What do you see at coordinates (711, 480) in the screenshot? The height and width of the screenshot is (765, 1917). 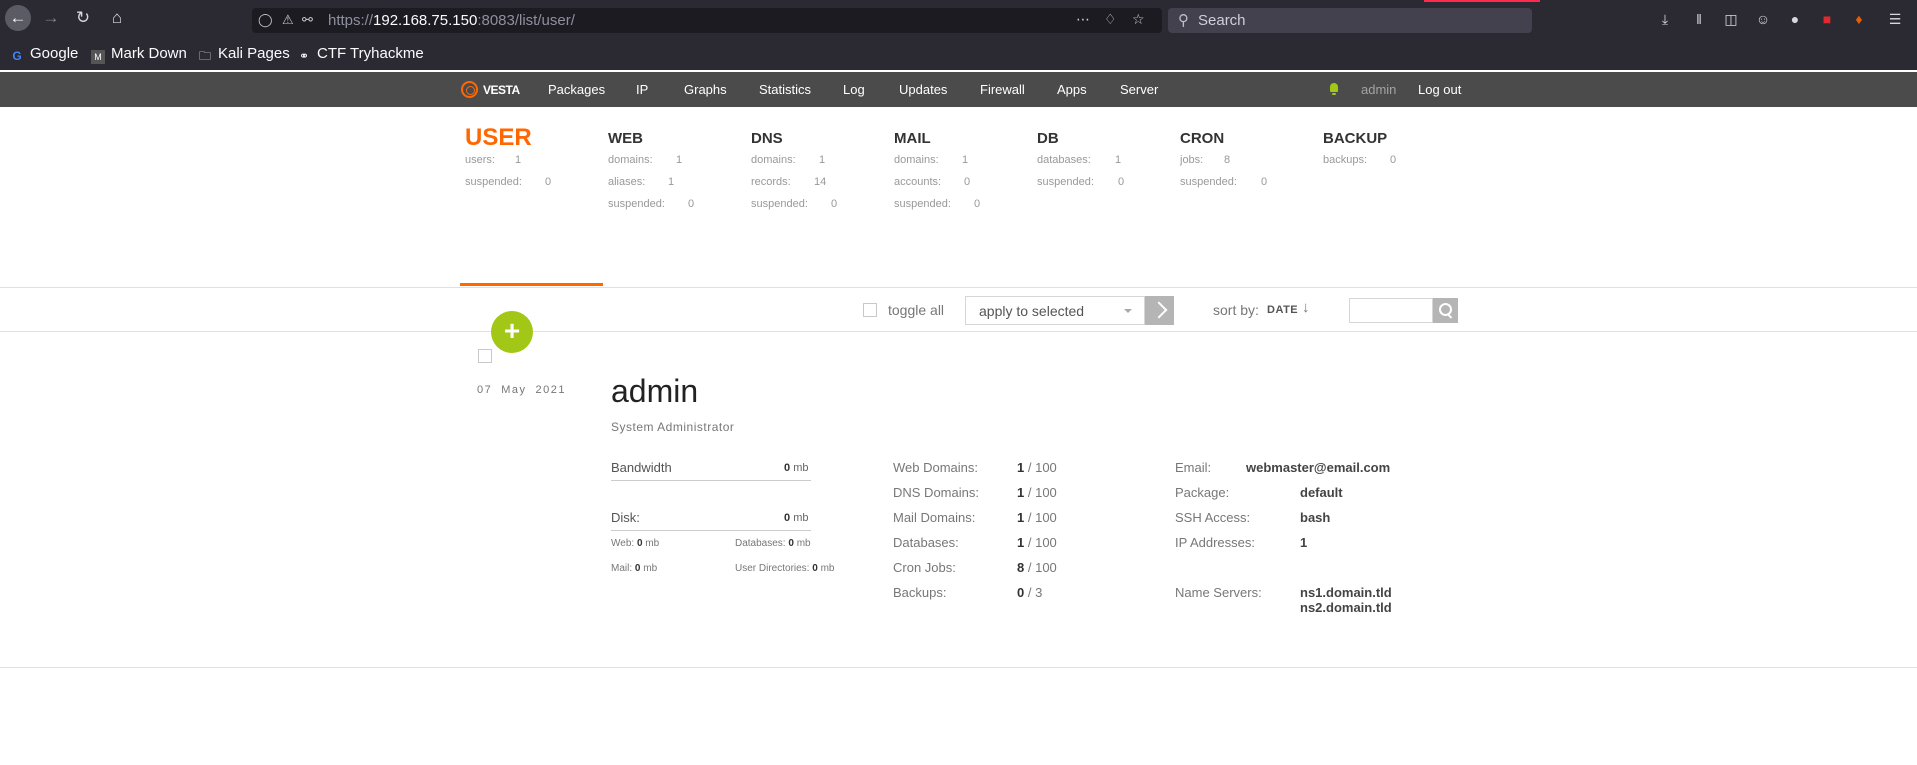 I see `bandwidth-bar` at bounding box center [711, 480].